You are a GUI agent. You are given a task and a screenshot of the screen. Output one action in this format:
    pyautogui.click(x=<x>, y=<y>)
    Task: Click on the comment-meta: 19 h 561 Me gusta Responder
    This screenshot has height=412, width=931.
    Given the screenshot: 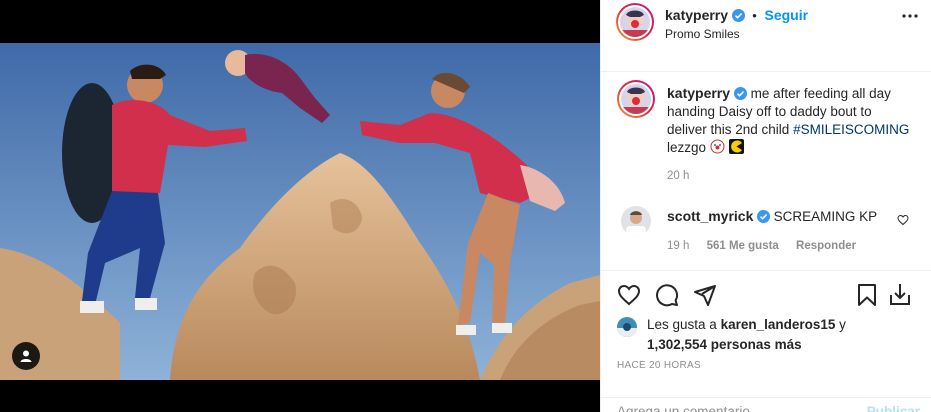 What is the action you would take?
    pyautogui.click(x=768, y=246)
    